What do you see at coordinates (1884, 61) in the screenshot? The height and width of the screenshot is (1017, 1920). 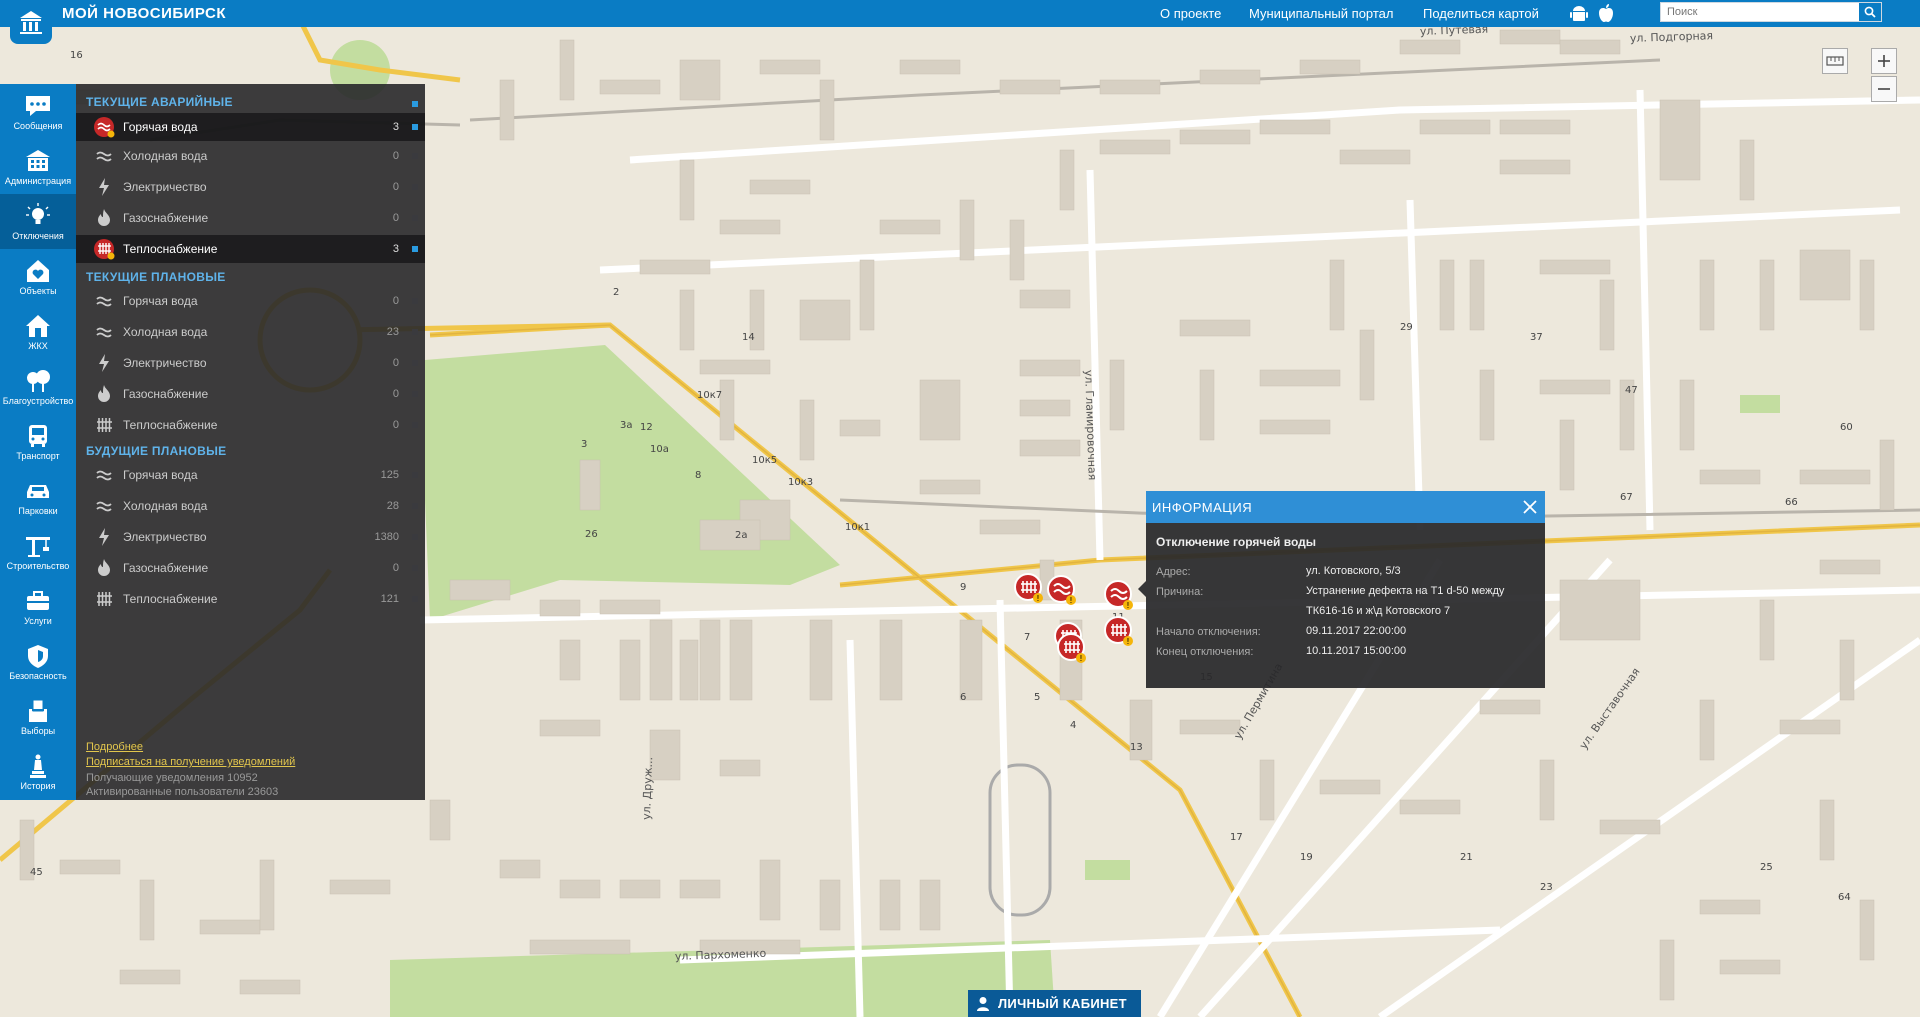 I see `zoom-in-button` at bounding box center [1884, 61].